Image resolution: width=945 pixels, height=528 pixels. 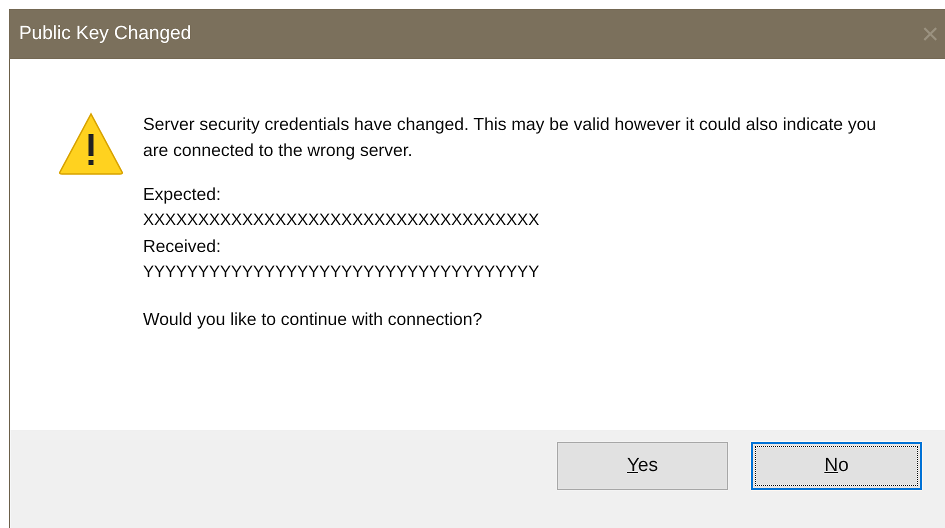 What do you see at coordinates (642, 466) in the screenshot?
I see `dialog-button: Yes` at bounding box center [642, 466].